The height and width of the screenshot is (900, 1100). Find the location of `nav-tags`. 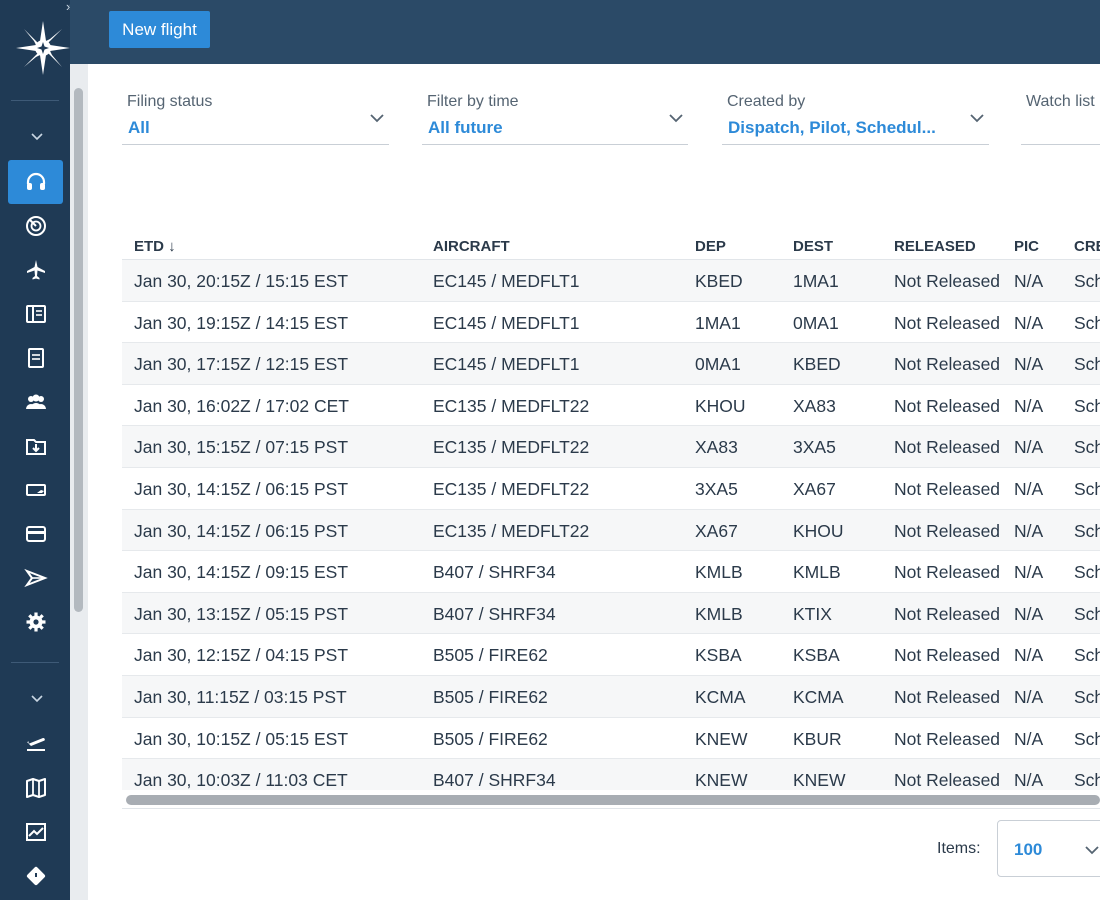

nav-tags is located at coordinates (35, 876).